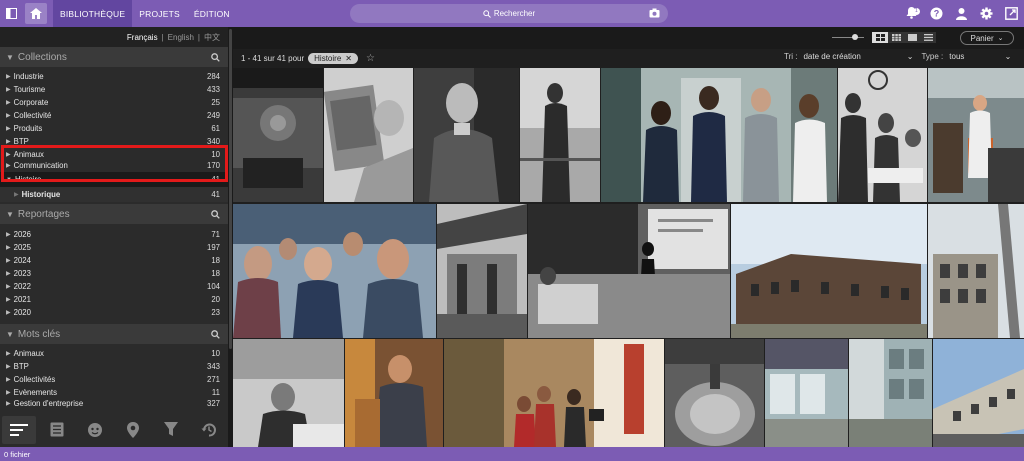 The height and width of the screenshot is (461, 1024). I want to click on keyword-item-evenements: ▶ Evènements 11, so click(114, 392).